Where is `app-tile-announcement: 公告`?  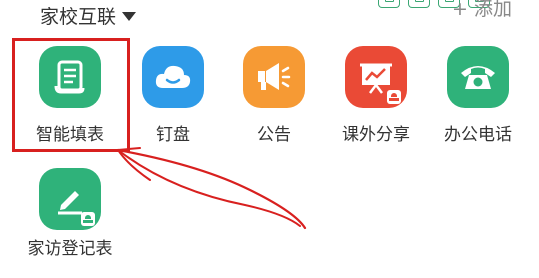
app-tile-announcement: 公告 is located at coordinates (274, 95).